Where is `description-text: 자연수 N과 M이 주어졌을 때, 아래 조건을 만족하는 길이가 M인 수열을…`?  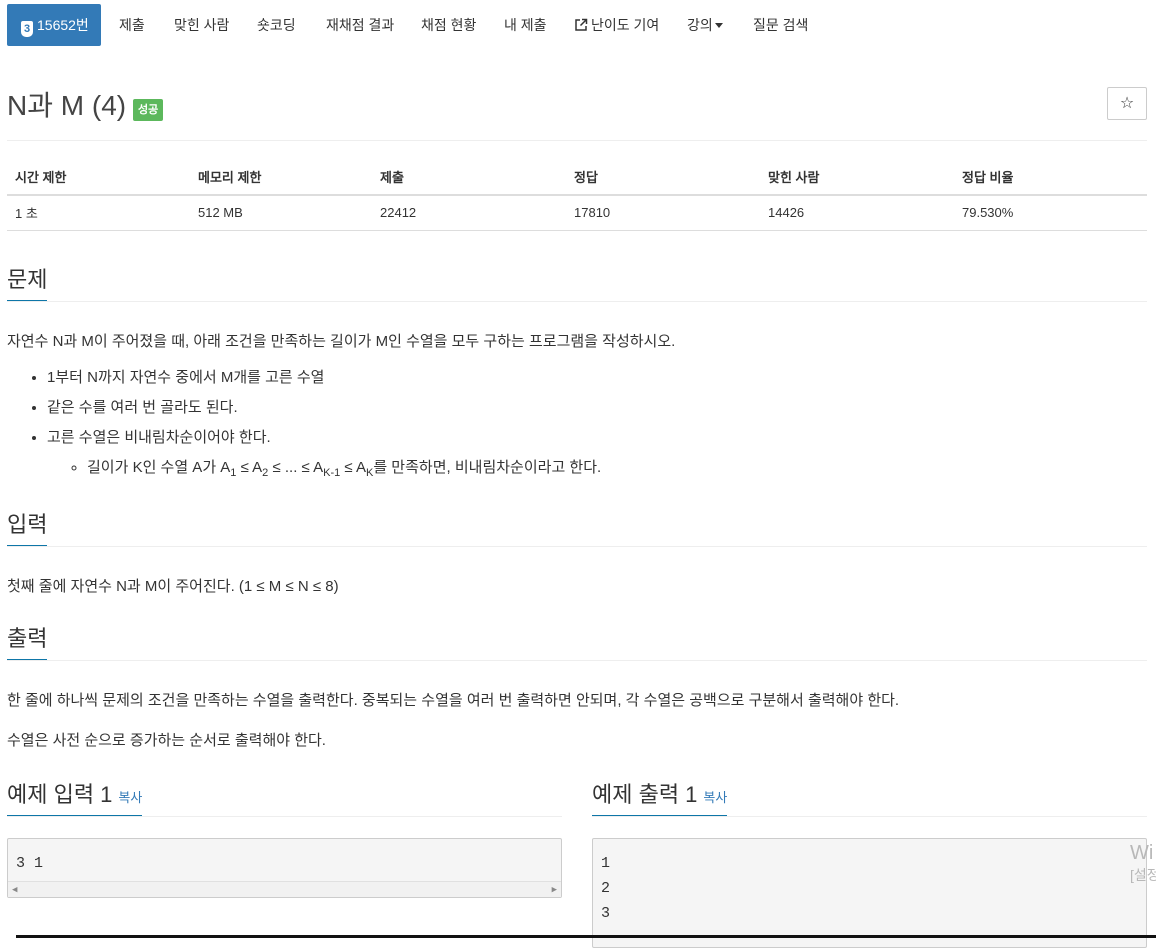
description-text: 자연수 N과 M이 주어졌을 때, 아래 조건을 만족하는 길이가 M인 수열을… is located at coordinates (341, 341).